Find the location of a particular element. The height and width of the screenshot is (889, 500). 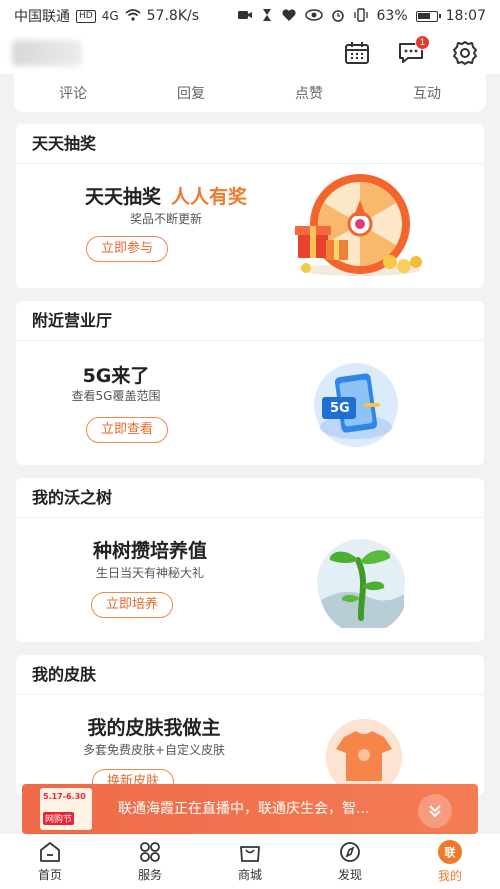

vibrate-icon is located at coordinates (361, 16).